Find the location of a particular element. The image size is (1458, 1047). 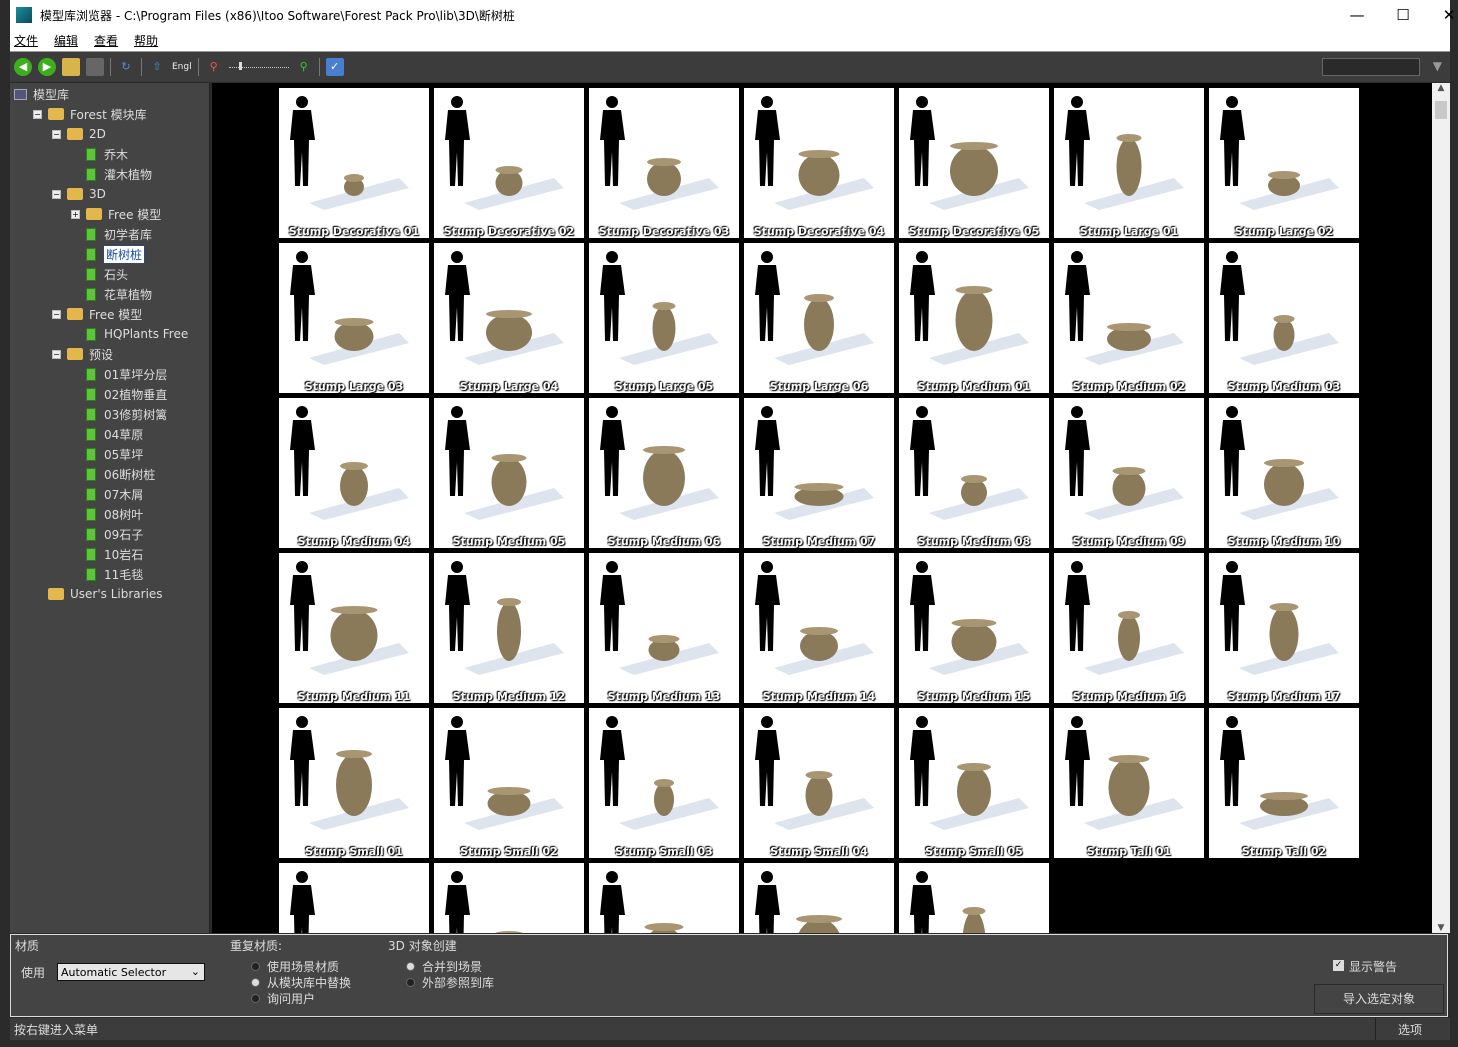

tree-item: − 2D is located at coordinates (79, 134).